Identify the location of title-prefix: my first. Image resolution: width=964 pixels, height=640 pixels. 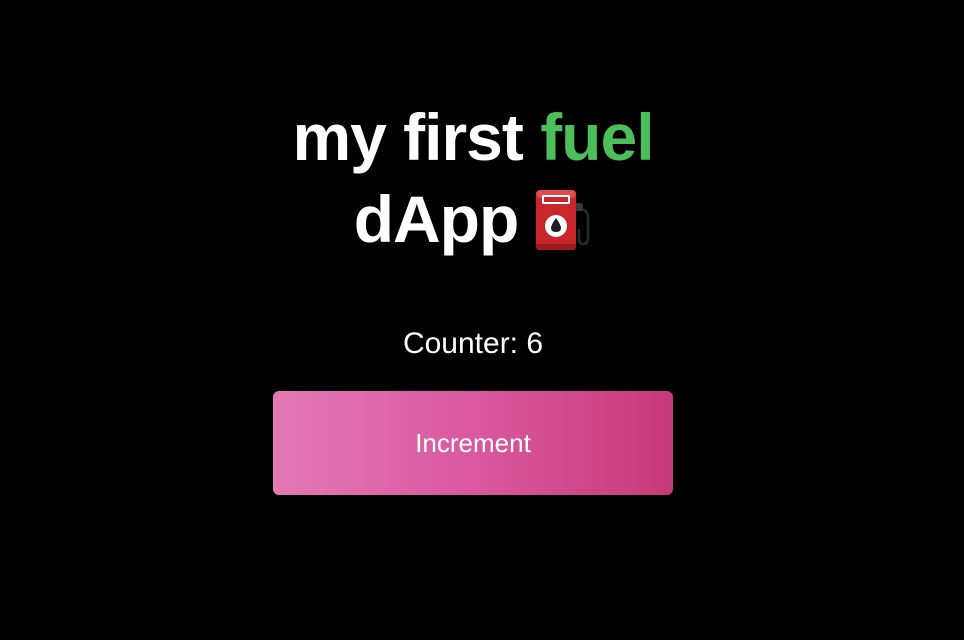
(407, 137).